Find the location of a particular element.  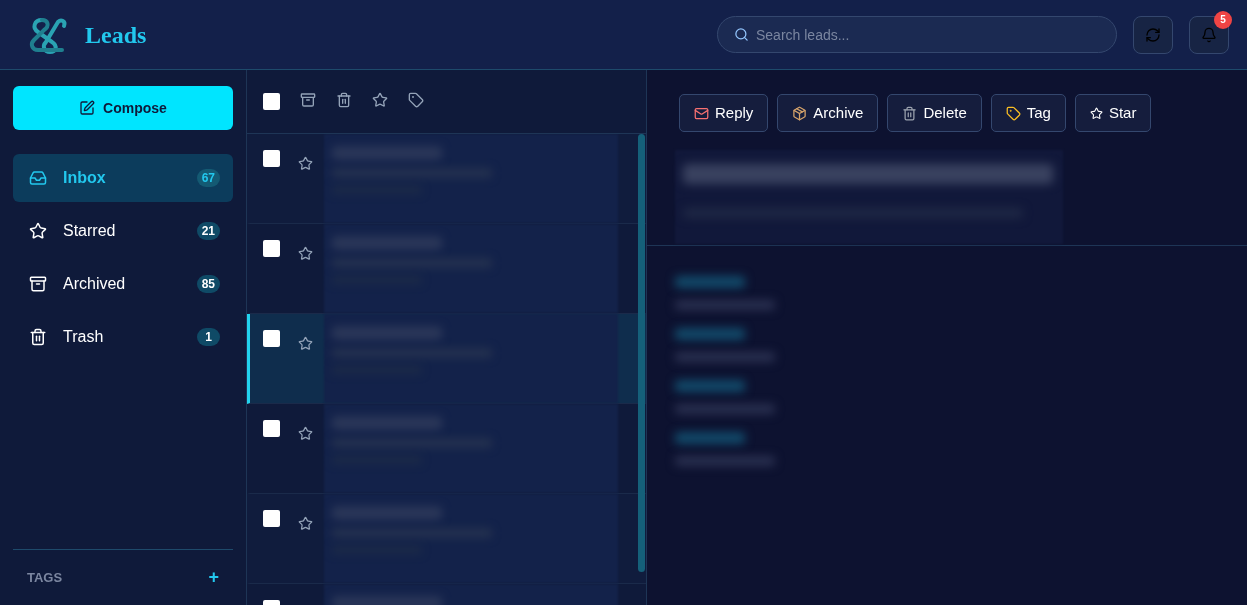

compose-button: Compose is located at coordinates (123, 108).